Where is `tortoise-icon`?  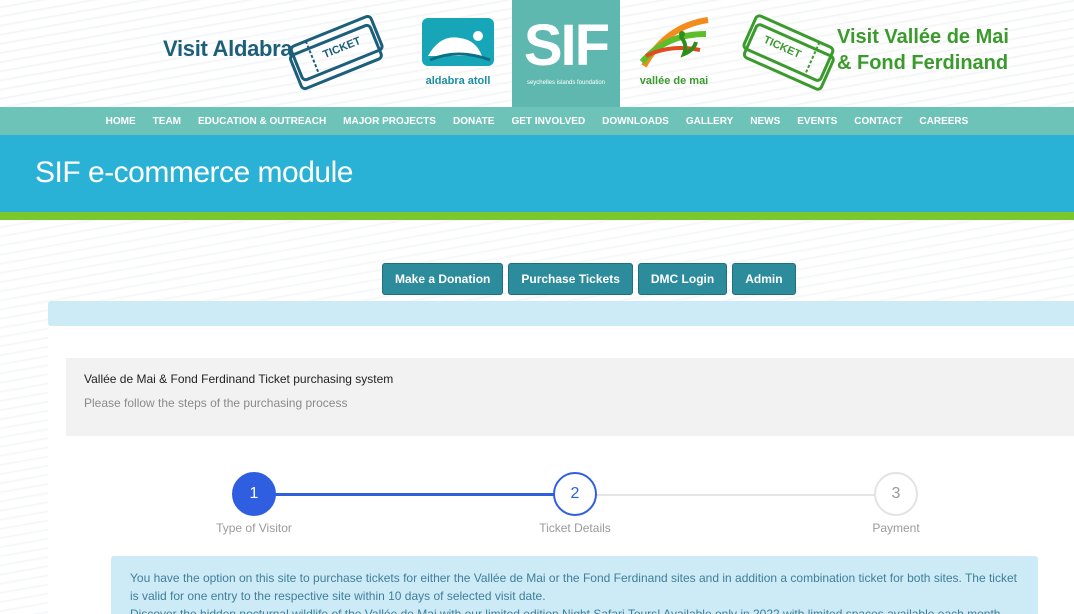 tortoise-icon is located at coordinates (458, 42).